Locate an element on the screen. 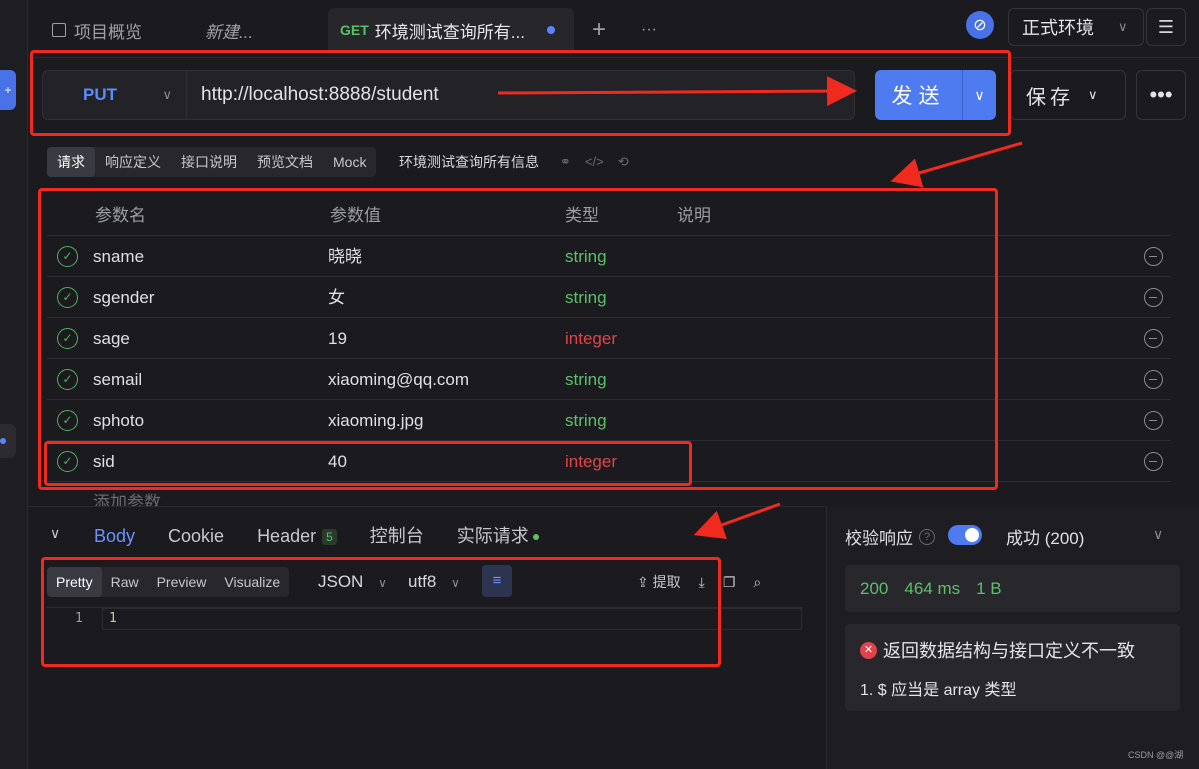 The width and height of the screenshot is (1199, 769). annotation-box-request is located at coordinates (520, 93).